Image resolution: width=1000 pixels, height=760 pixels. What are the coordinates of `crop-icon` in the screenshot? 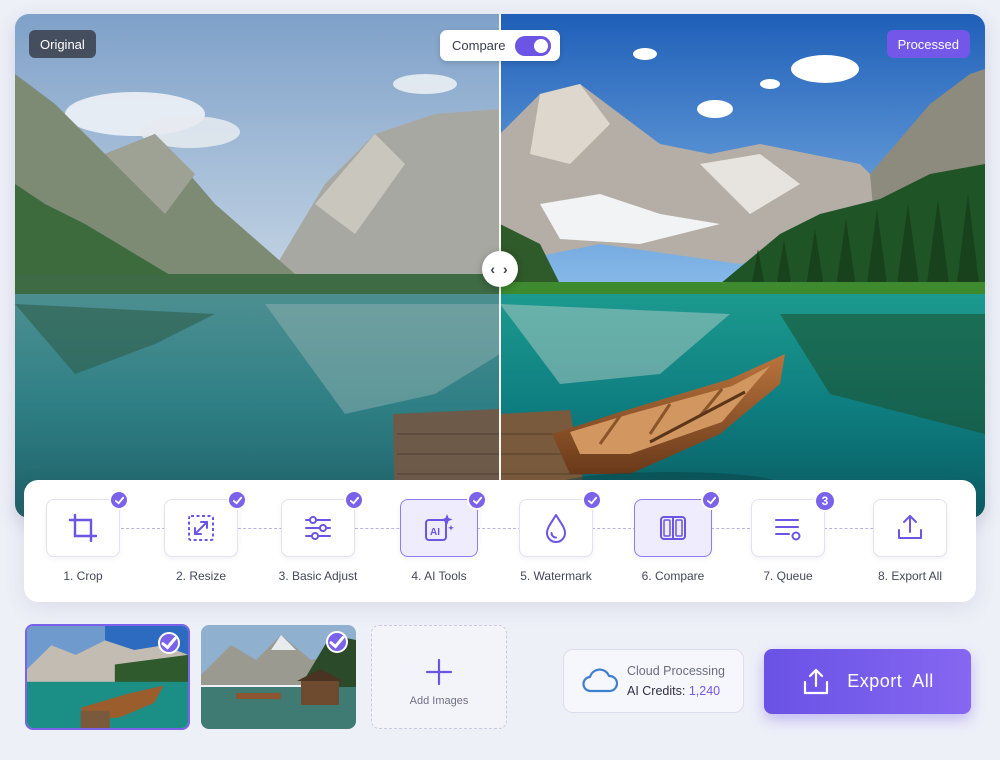 It's located at (83, 528).